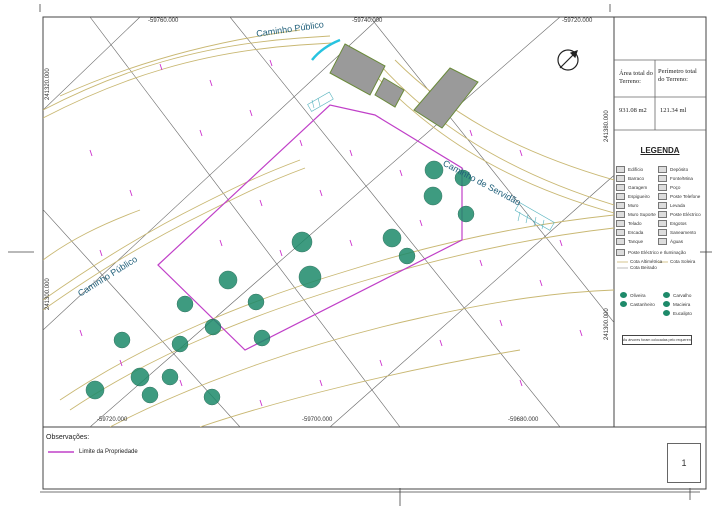 This screenshot has height=506, width=716. I want to click on coord-top-2: -59740.000, so click(367, 21).